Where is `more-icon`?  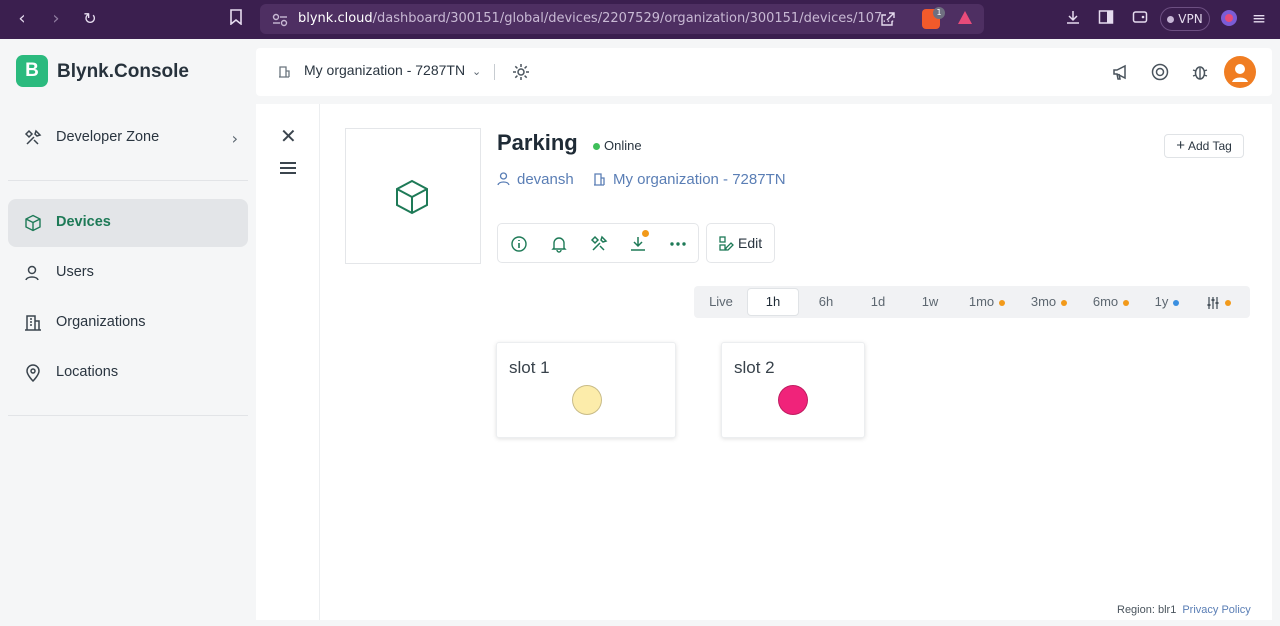 more-icon is located at coordinates (678, 244).